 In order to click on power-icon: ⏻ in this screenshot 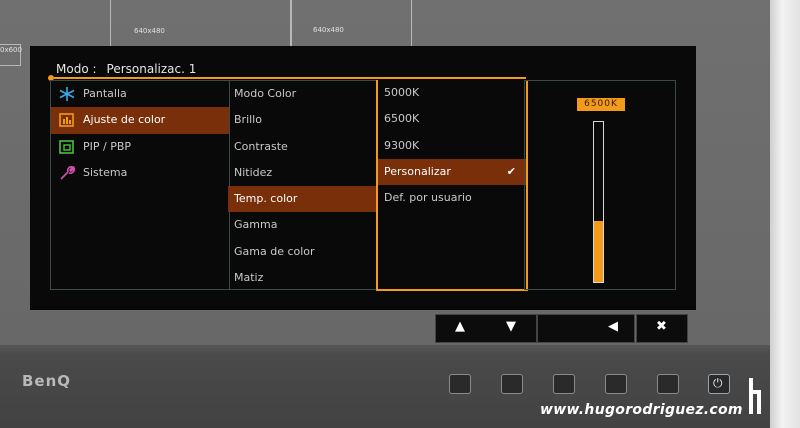, I will do `click(718, 383)`.